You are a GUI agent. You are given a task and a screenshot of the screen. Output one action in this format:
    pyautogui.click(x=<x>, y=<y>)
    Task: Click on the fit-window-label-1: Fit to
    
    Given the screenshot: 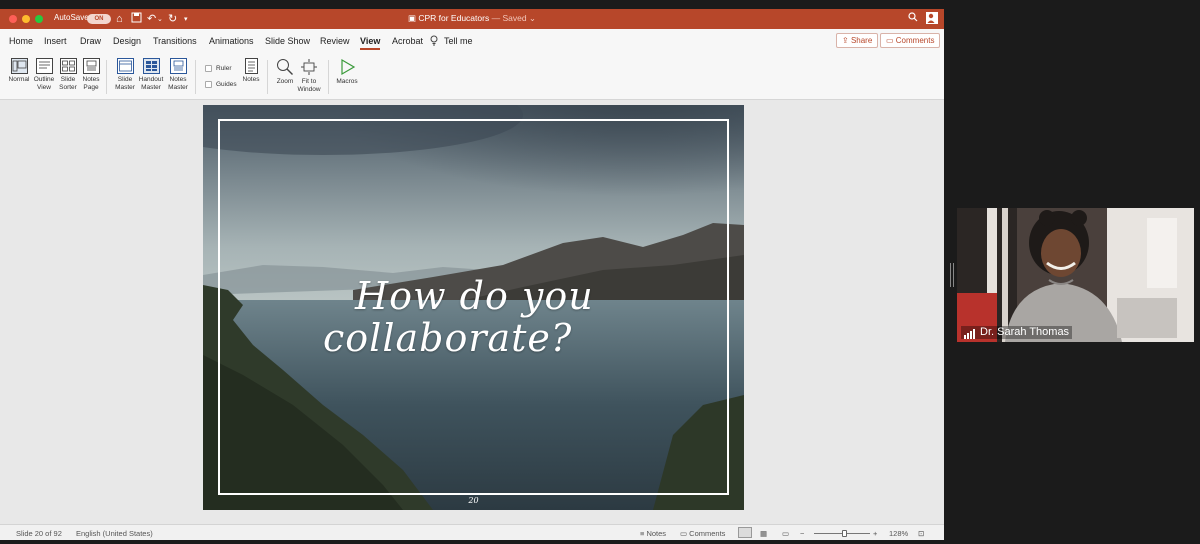 What is the action you would take?
    pyautogui.click(x=309, y=81)
    